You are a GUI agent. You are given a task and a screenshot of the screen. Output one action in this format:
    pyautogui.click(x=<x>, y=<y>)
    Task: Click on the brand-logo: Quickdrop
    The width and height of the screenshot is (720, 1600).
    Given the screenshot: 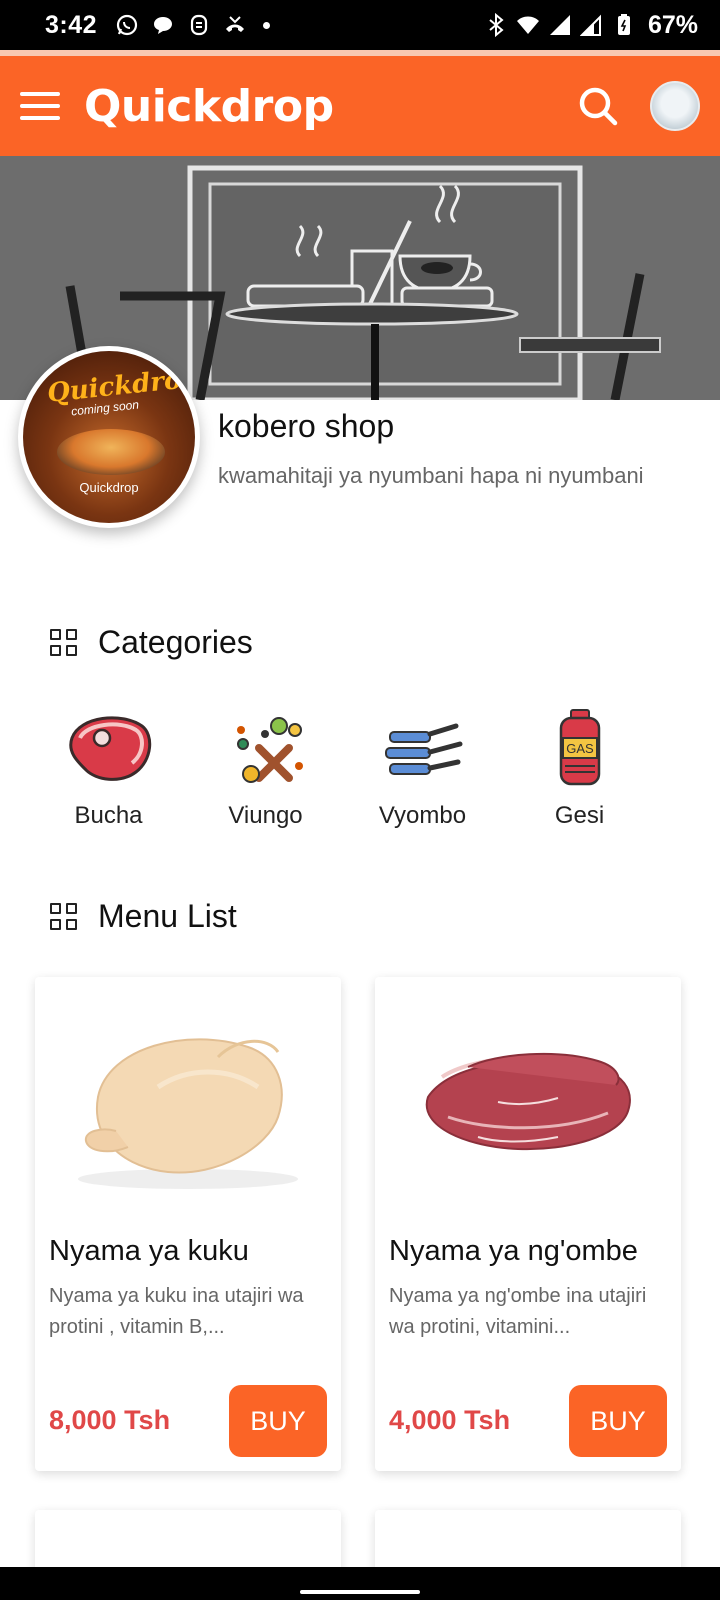 What is the action you would take?
    pyautogui.click(x=209, y=106)
    